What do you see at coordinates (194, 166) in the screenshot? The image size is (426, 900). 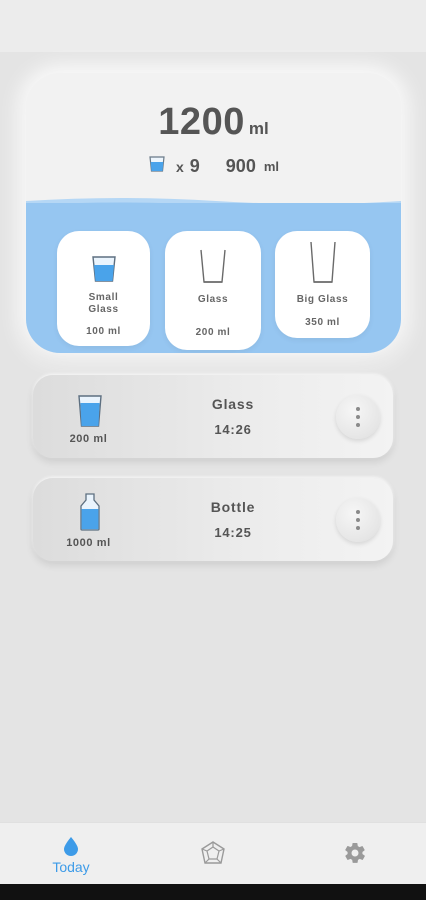 I see `glass-count: 9` at bounding box center [194, 166].